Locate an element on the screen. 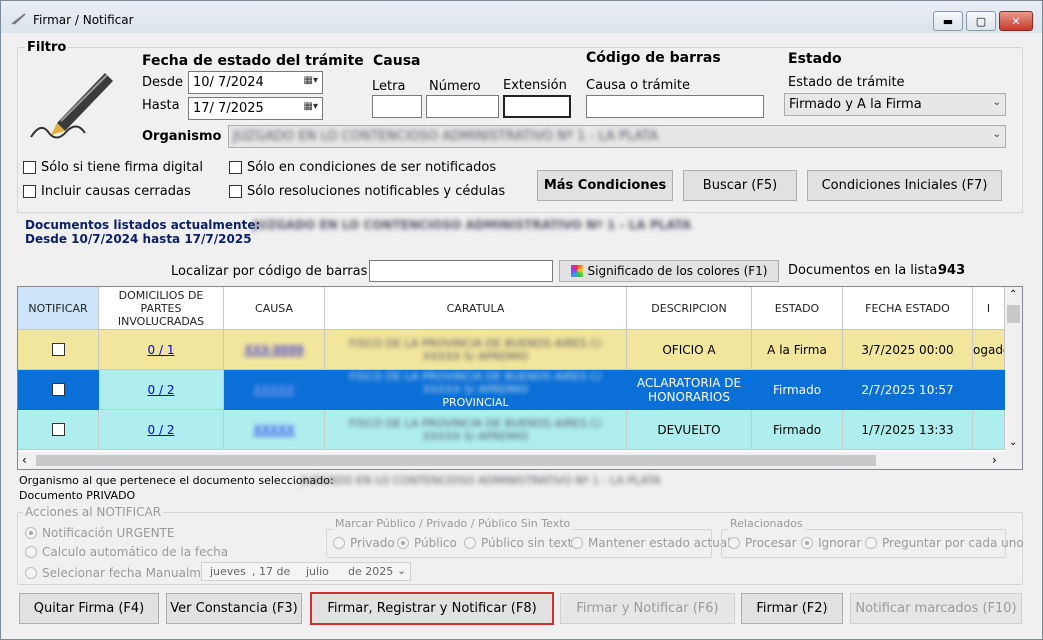  col-header-estado: ESTADO is located at coordinates (797, 308).